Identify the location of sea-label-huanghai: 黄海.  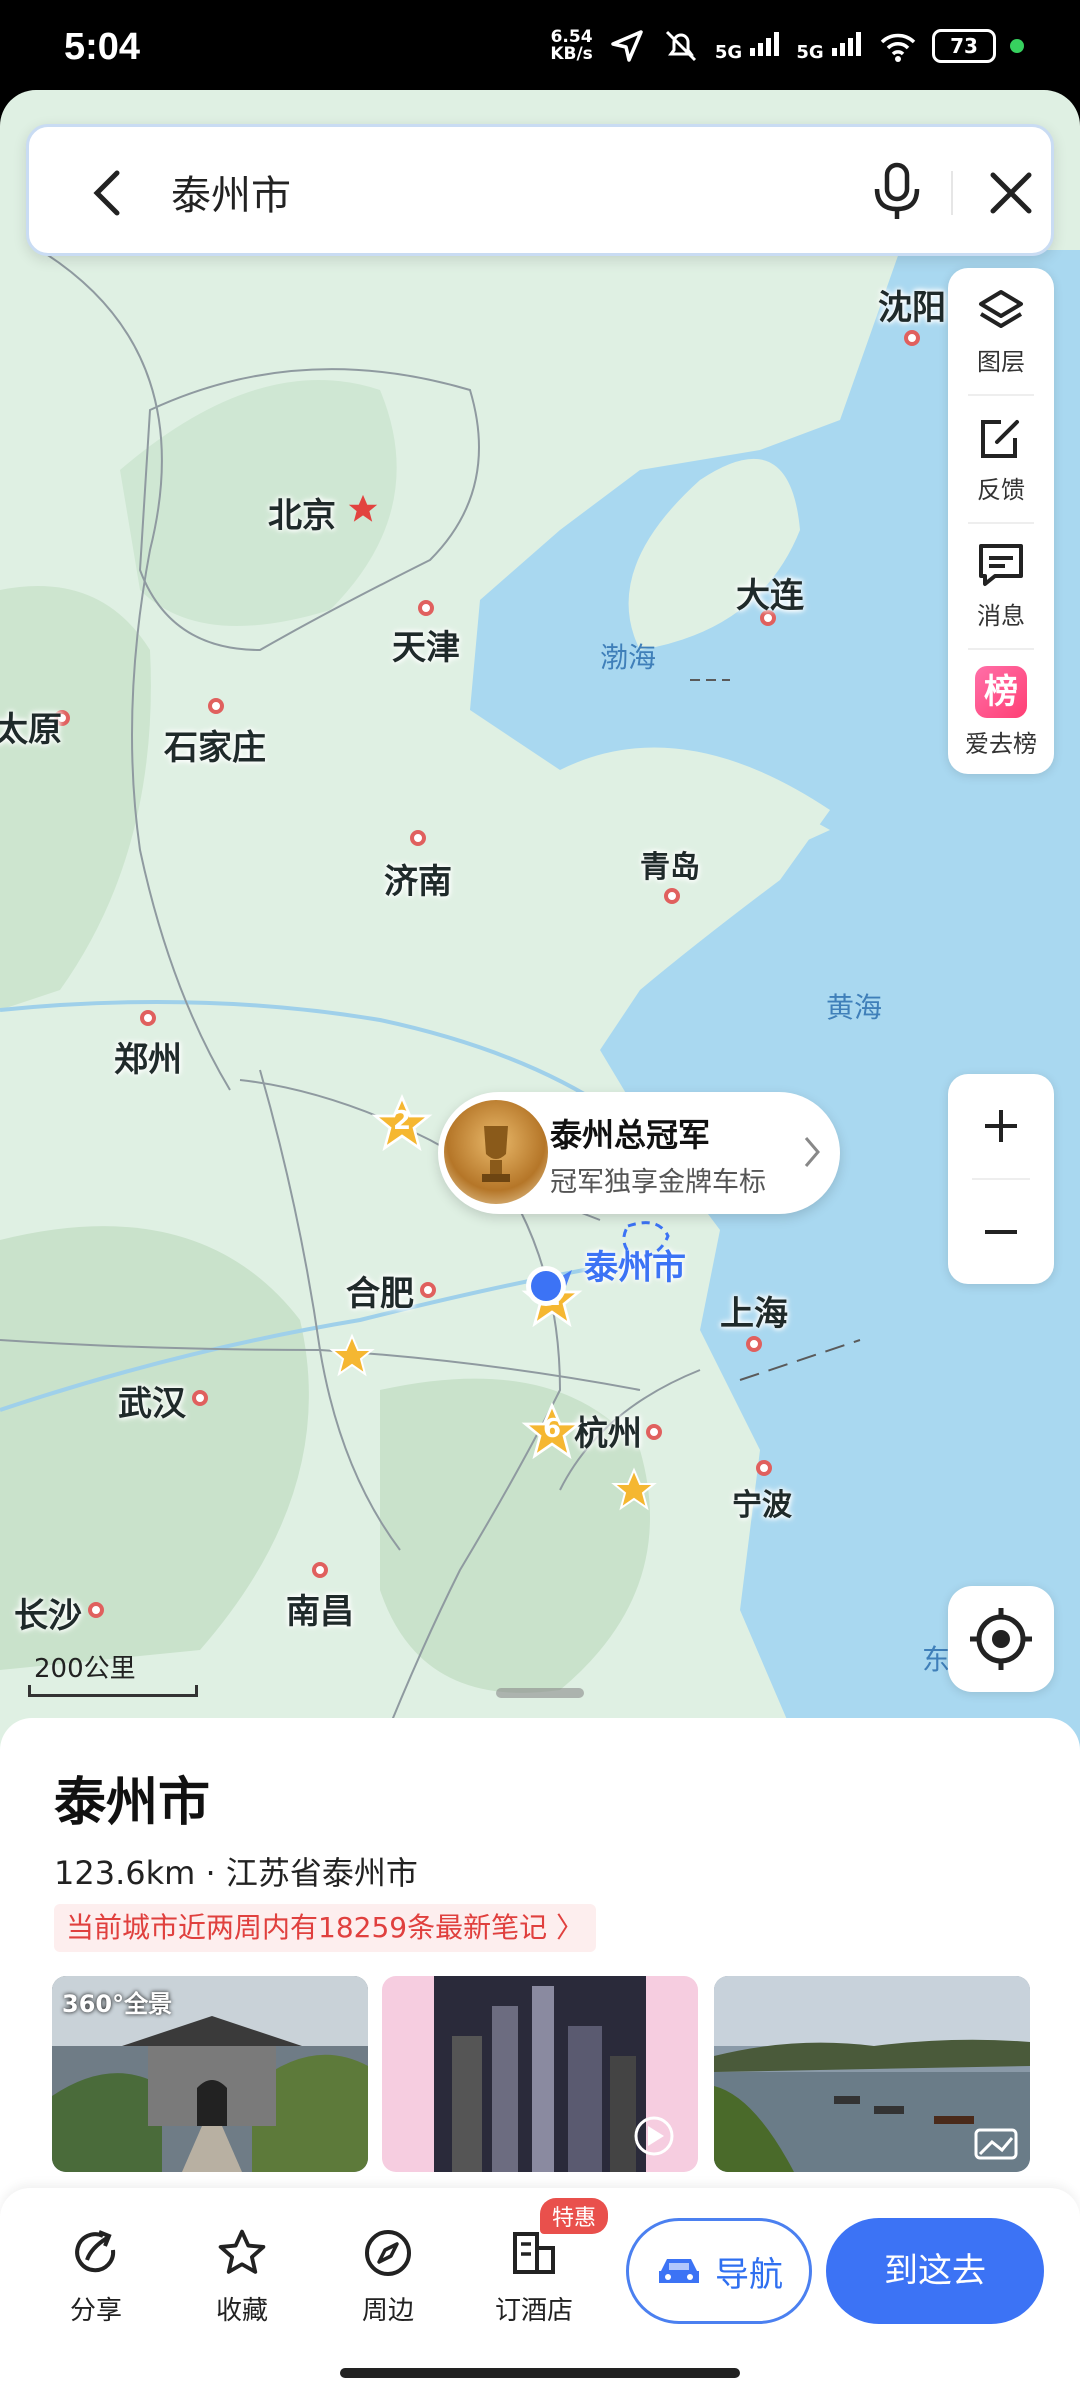
(854, 1007).